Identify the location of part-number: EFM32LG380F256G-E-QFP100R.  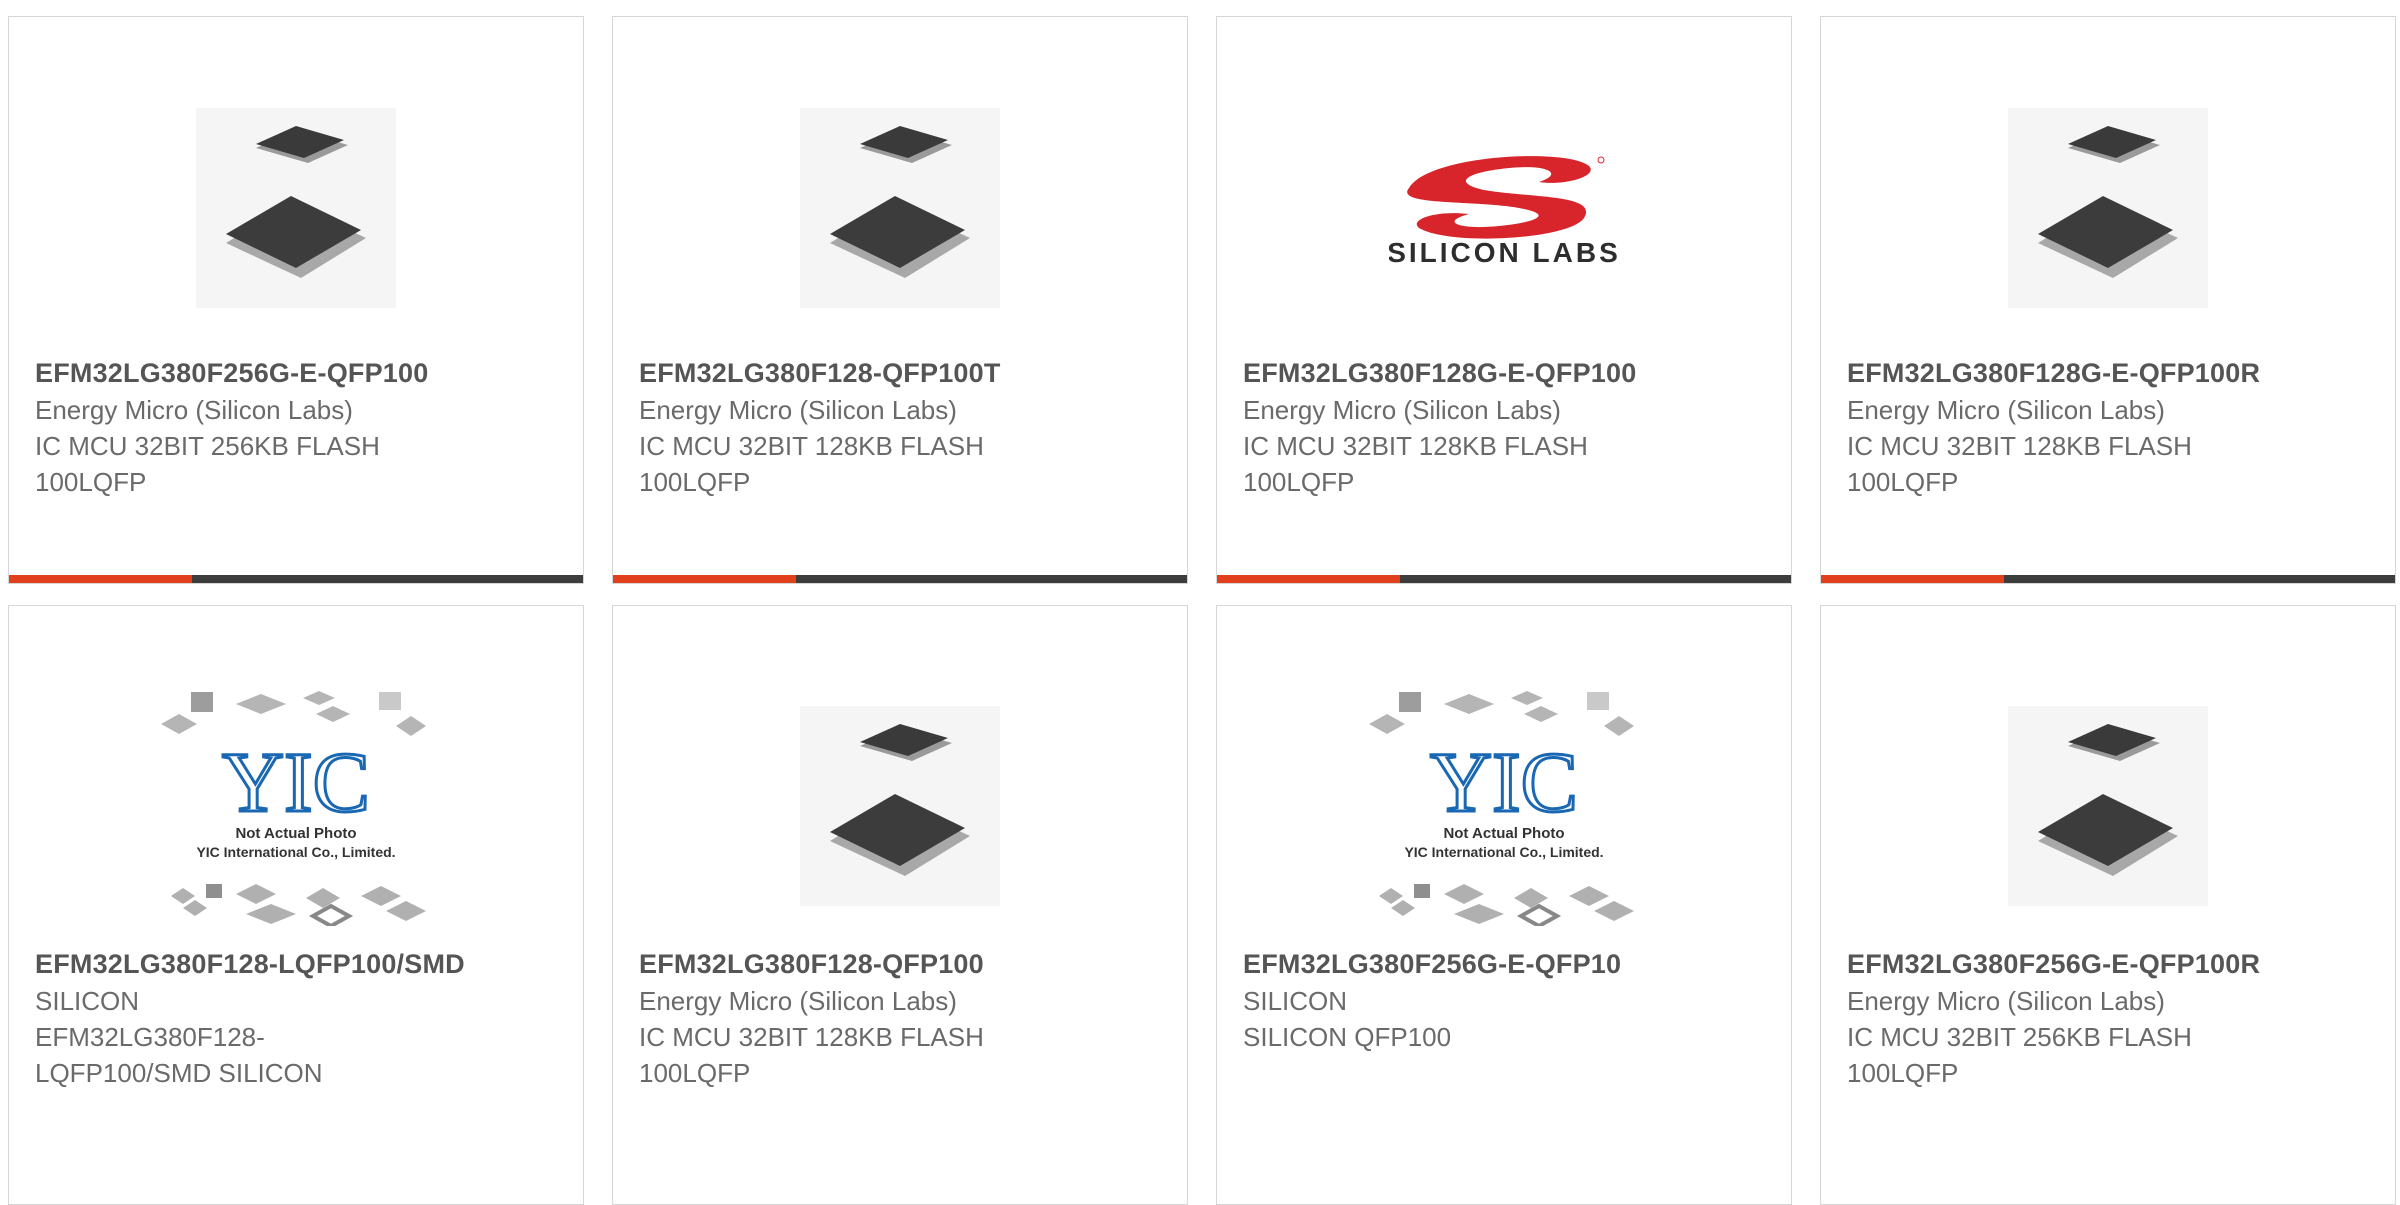
(2111, 964).